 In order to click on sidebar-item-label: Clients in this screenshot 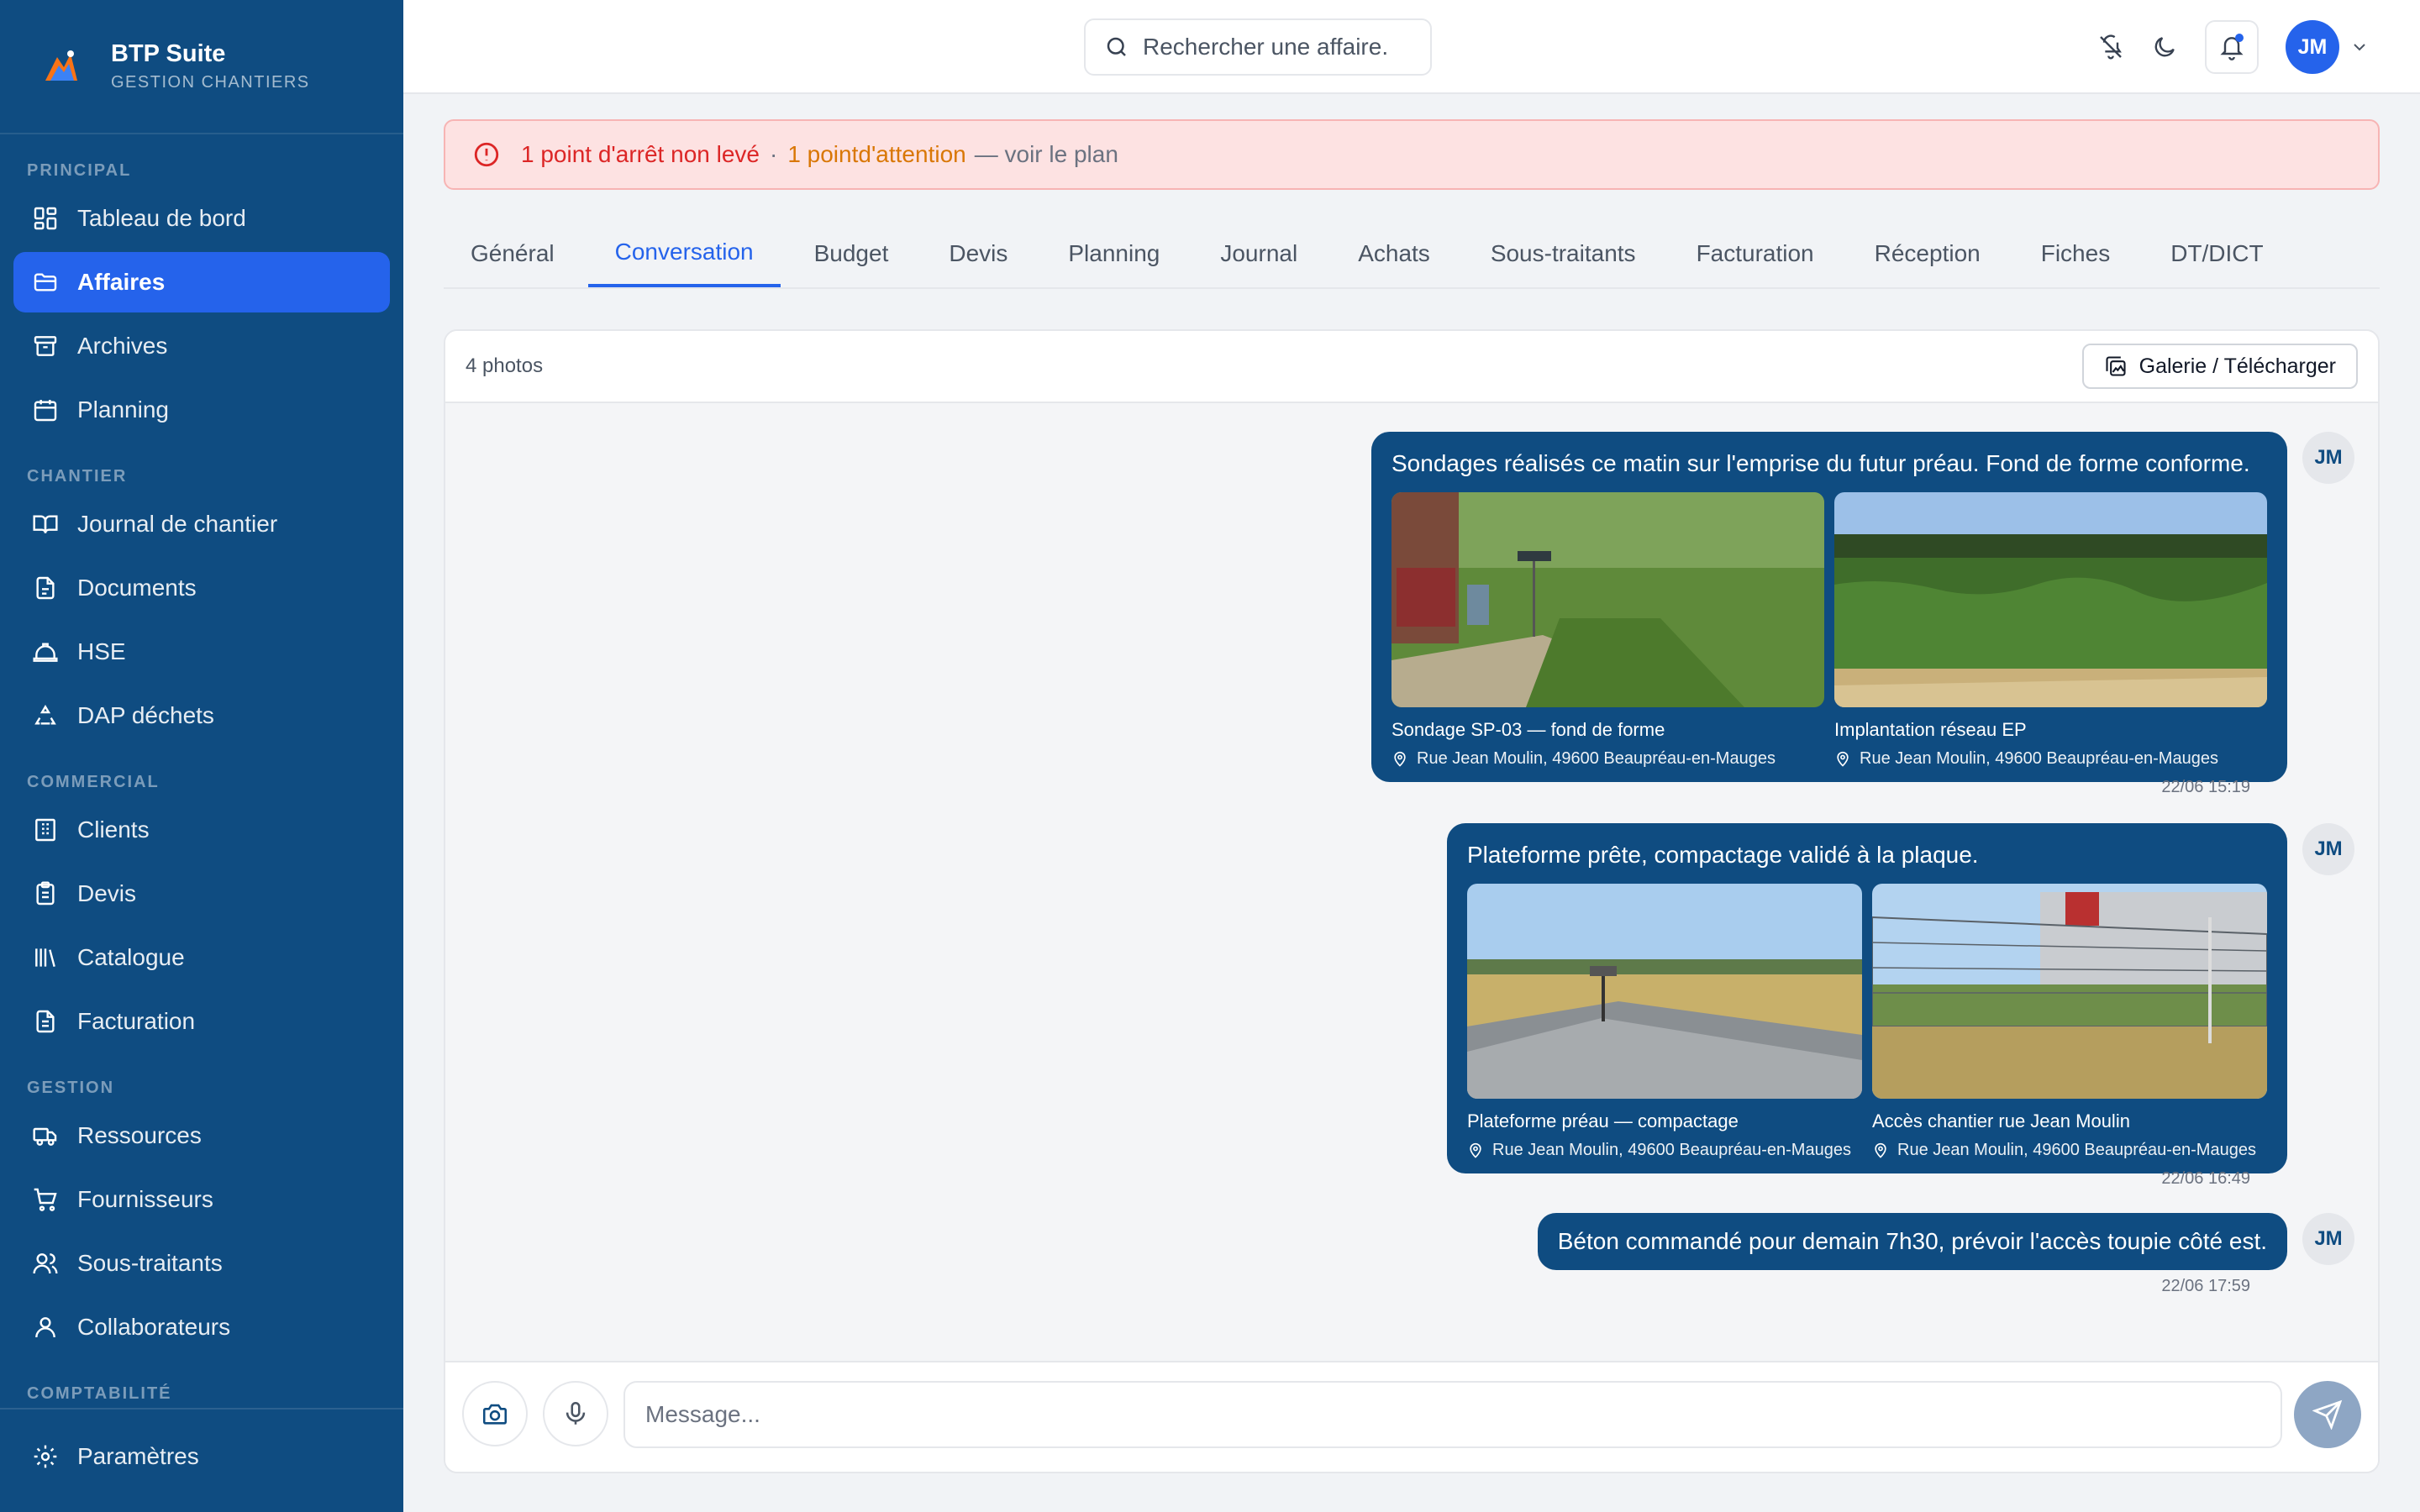, I will do `click(113, 829)`.